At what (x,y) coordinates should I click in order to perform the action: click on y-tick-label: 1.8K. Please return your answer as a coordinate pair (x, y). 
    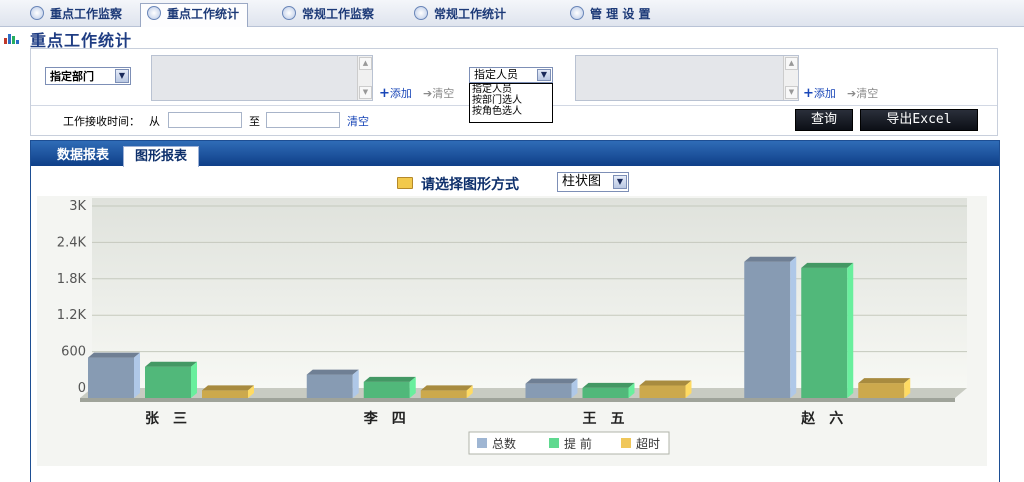
    Looking at the image, I should click on (72, 279).